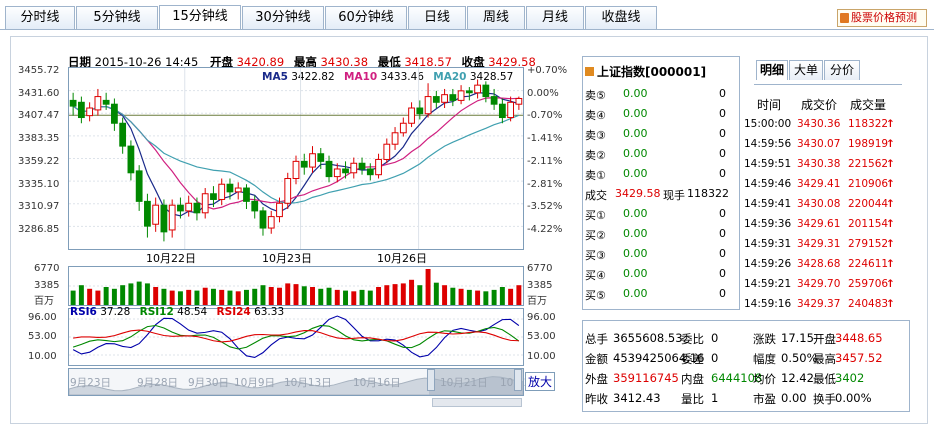  What do you see at coordinates (797, 338) in the screenshot?
I see `stat-value: 17.15` at bounding box center [797, 338].